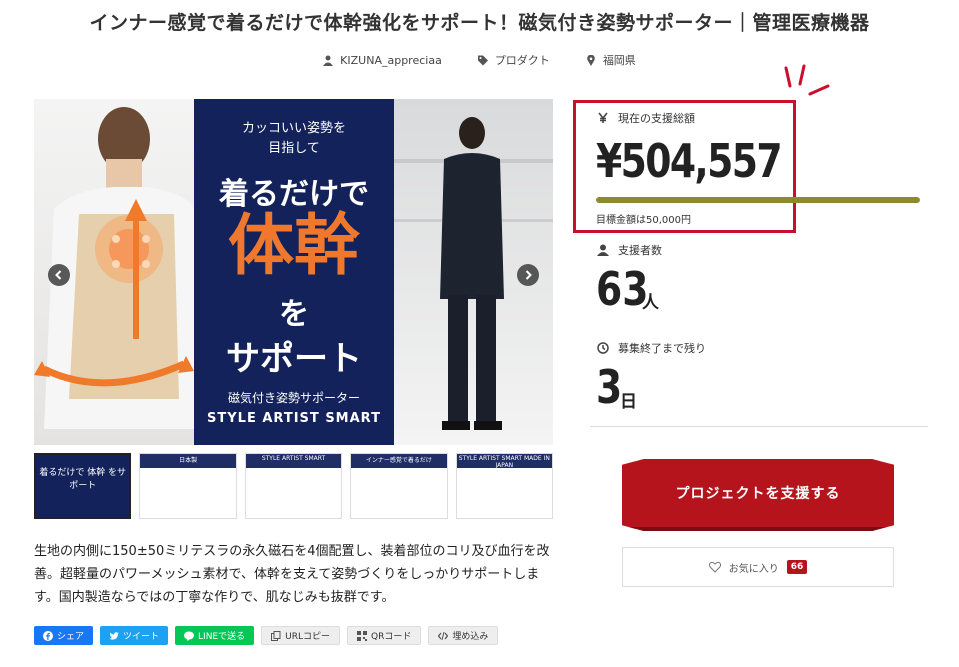 The height and width of the screenshot is (667, 959). What do you see at coordinates (609, 387) in the screenshot?
I see `remaining-count: 3` at bounding box center [609, 387].